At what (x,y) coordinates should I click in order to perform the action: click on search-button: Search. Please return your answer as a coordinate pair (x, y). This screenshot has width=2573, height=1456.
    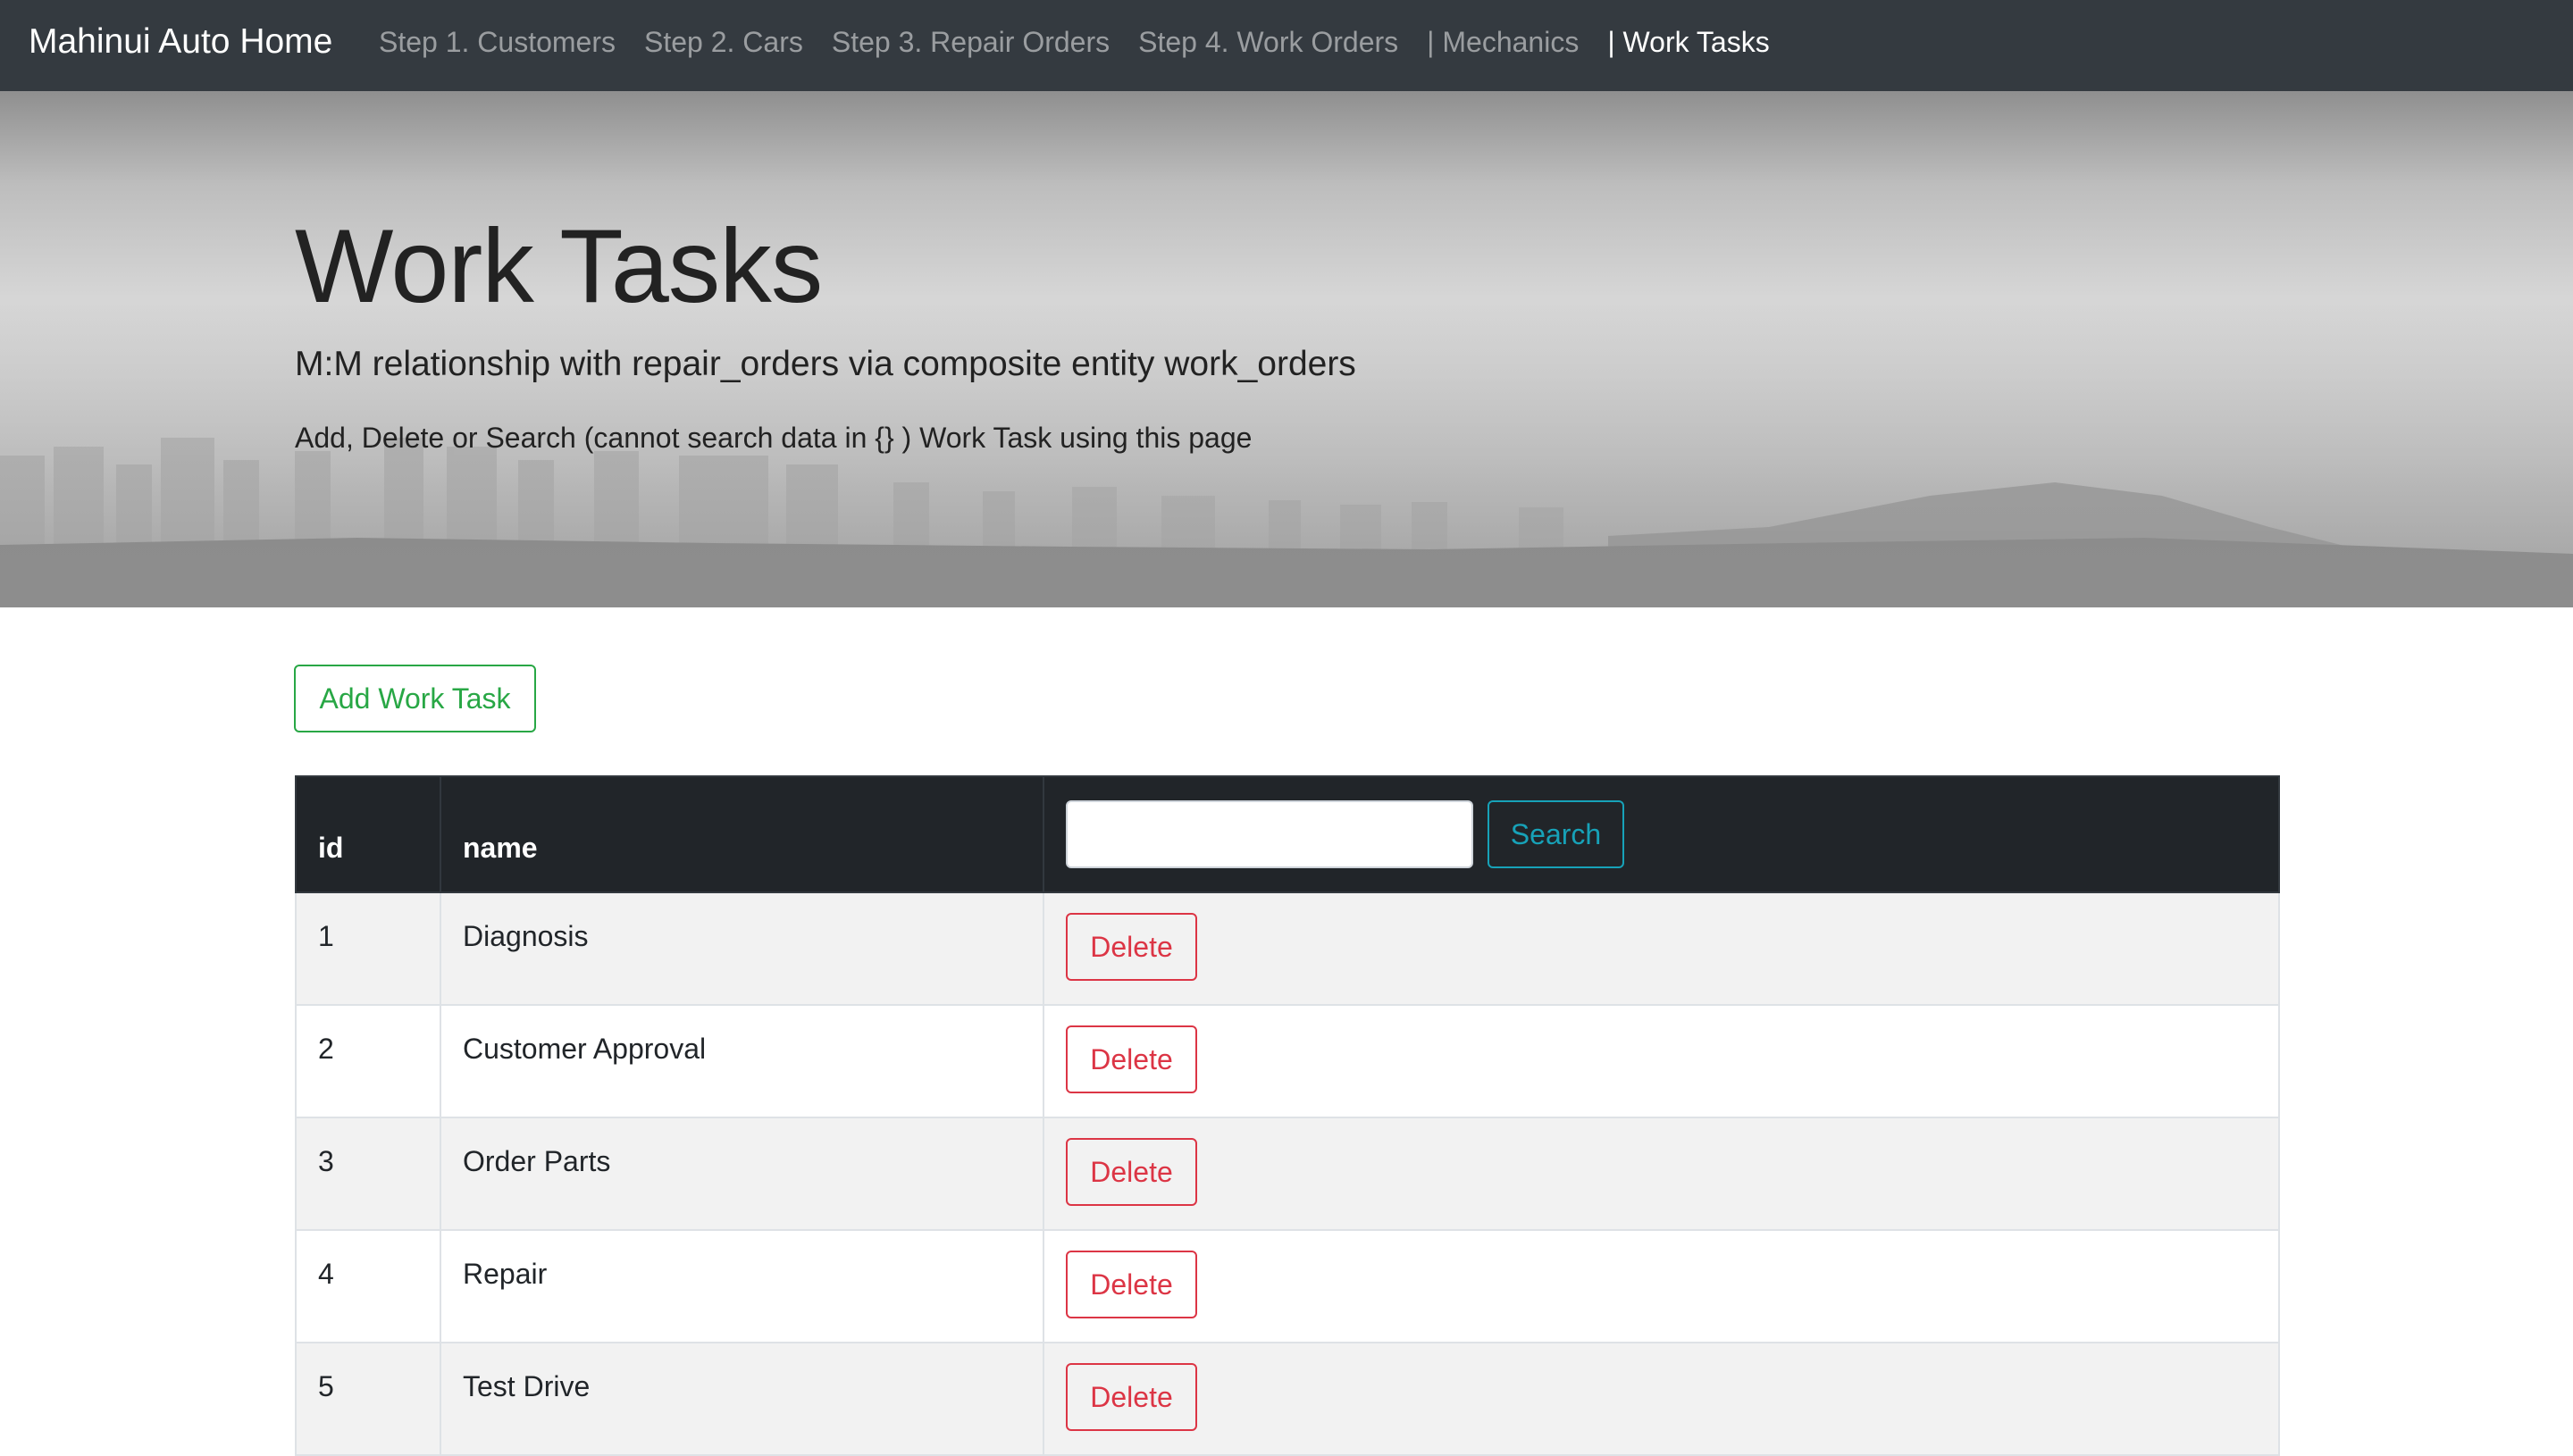
    Looking at the image, I should click on (1556, 834).